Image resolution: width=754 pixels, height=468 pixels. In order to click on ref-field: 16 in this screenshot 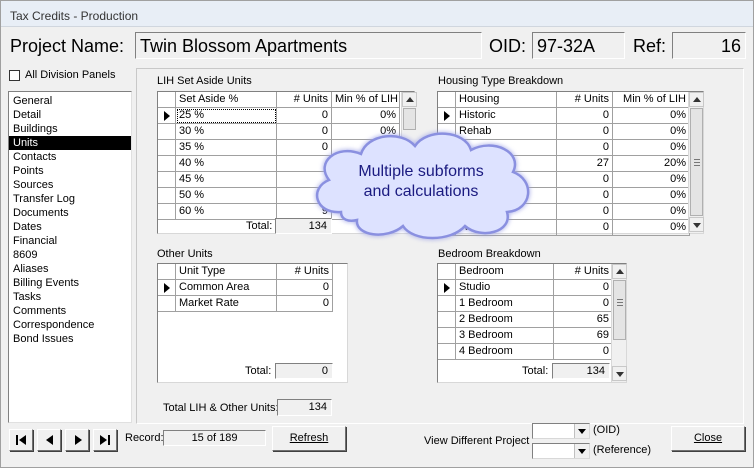, I will do `click(709, 45)`.